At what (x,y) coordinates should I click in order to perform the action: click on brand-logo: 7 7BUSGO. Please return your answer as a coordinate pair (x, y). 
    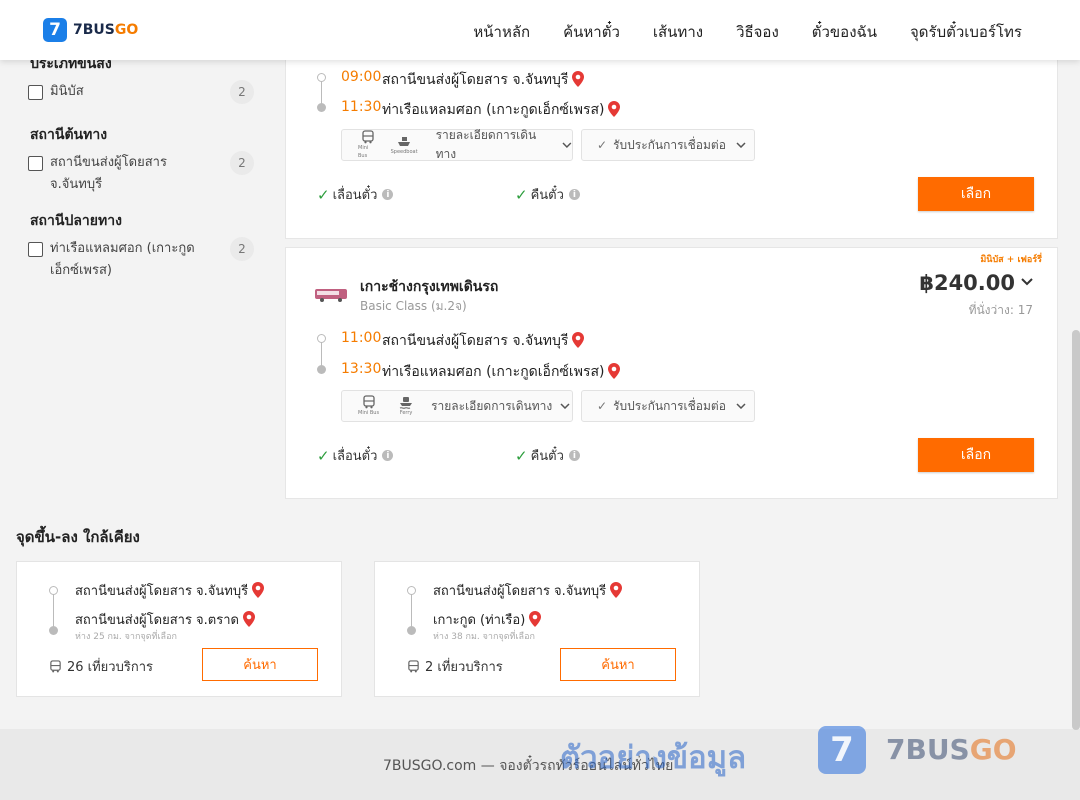
    Looking at the image, I should click on (90, 30).